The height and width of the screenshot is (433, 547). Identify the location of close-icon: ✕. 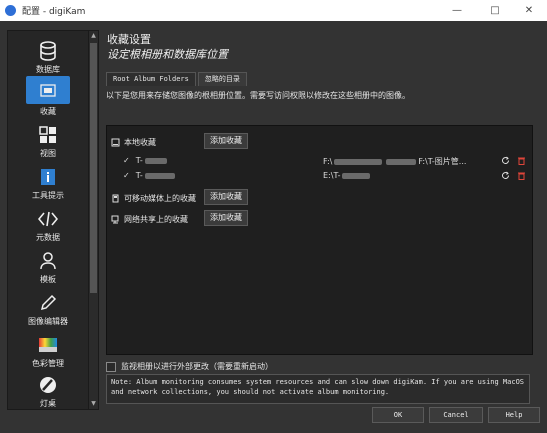
(529, 10).